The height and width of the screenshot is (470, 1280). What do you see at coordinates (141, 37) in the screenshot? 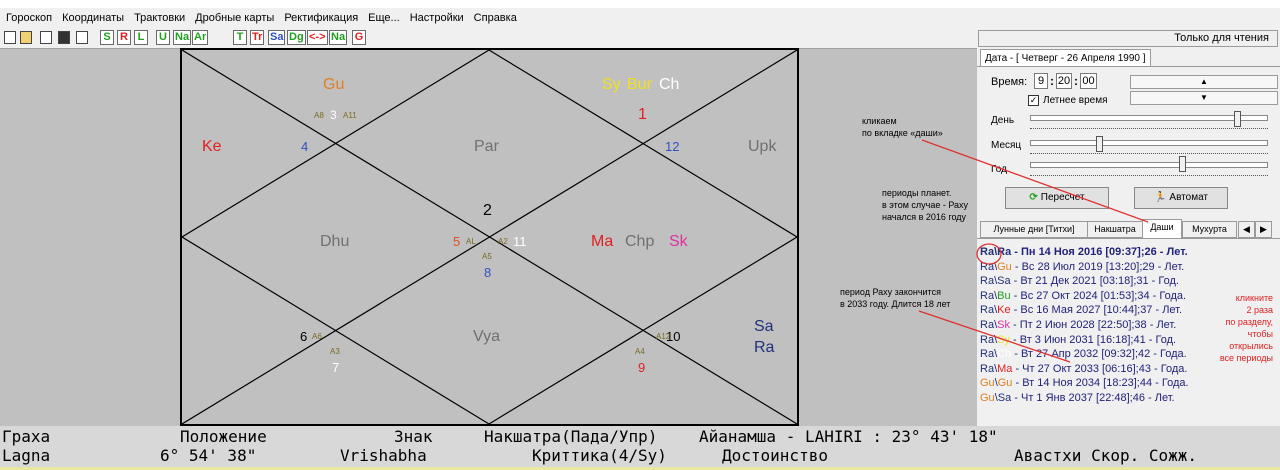
I see `toolbar-btn-l: L` at bounding box center [141, 37].